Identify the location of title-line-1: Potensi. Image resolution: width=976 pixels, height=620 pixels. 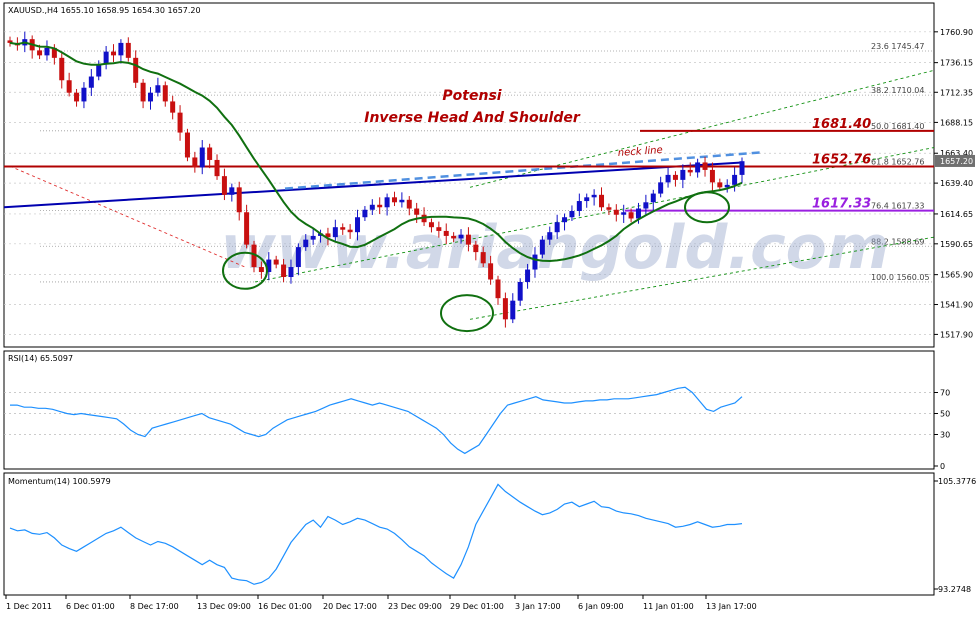
(471, 96).